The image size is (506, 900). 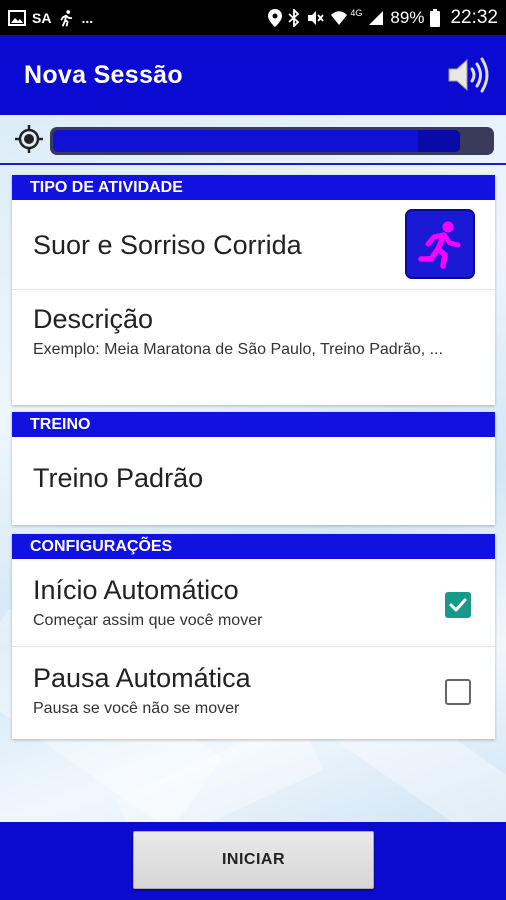 I want to click on app-bar: Nova Sessão, so click(x=253, y=75).